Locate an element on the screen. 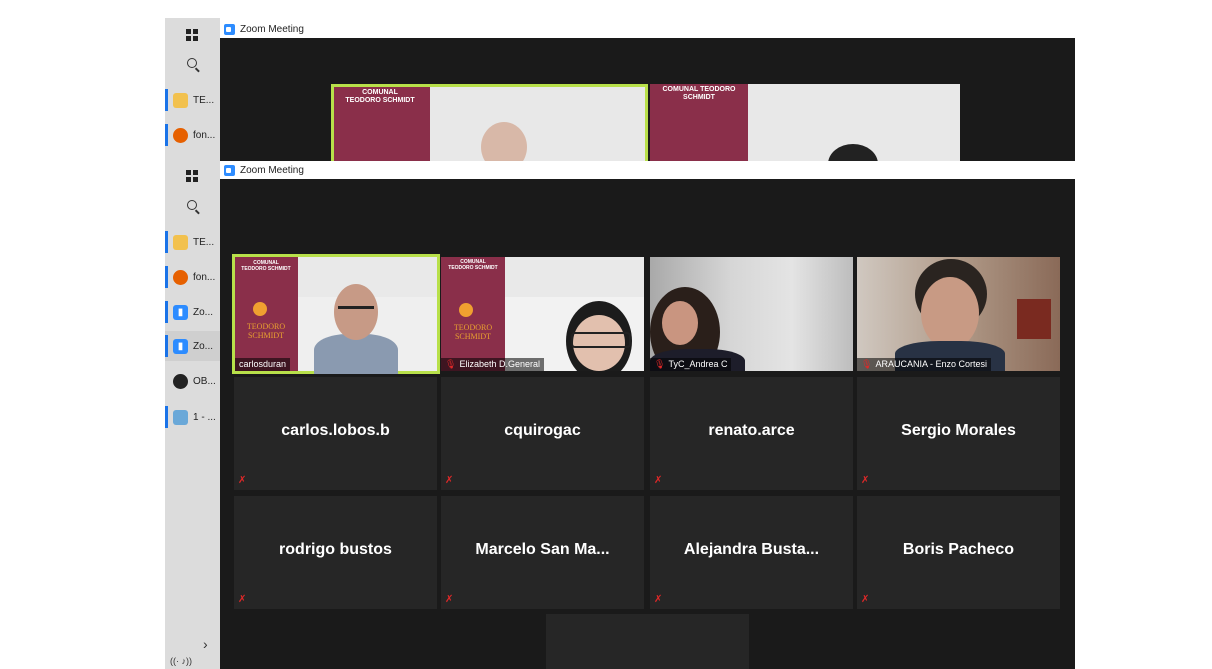 This screenshot has height=669, width=1212. participant-tile-partial is located at coordinates (647, 641).